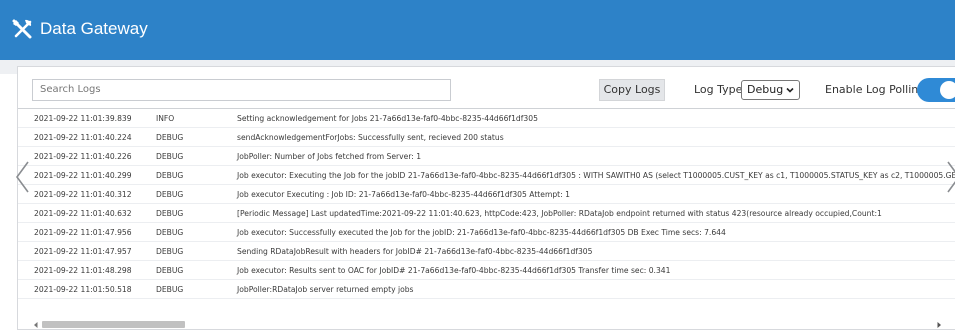  What do you see at coordinates (83, 156) in the screenshot?
I see `log-time: 2021-09-22 11:01:40.226` at bounding box center [83, 156].